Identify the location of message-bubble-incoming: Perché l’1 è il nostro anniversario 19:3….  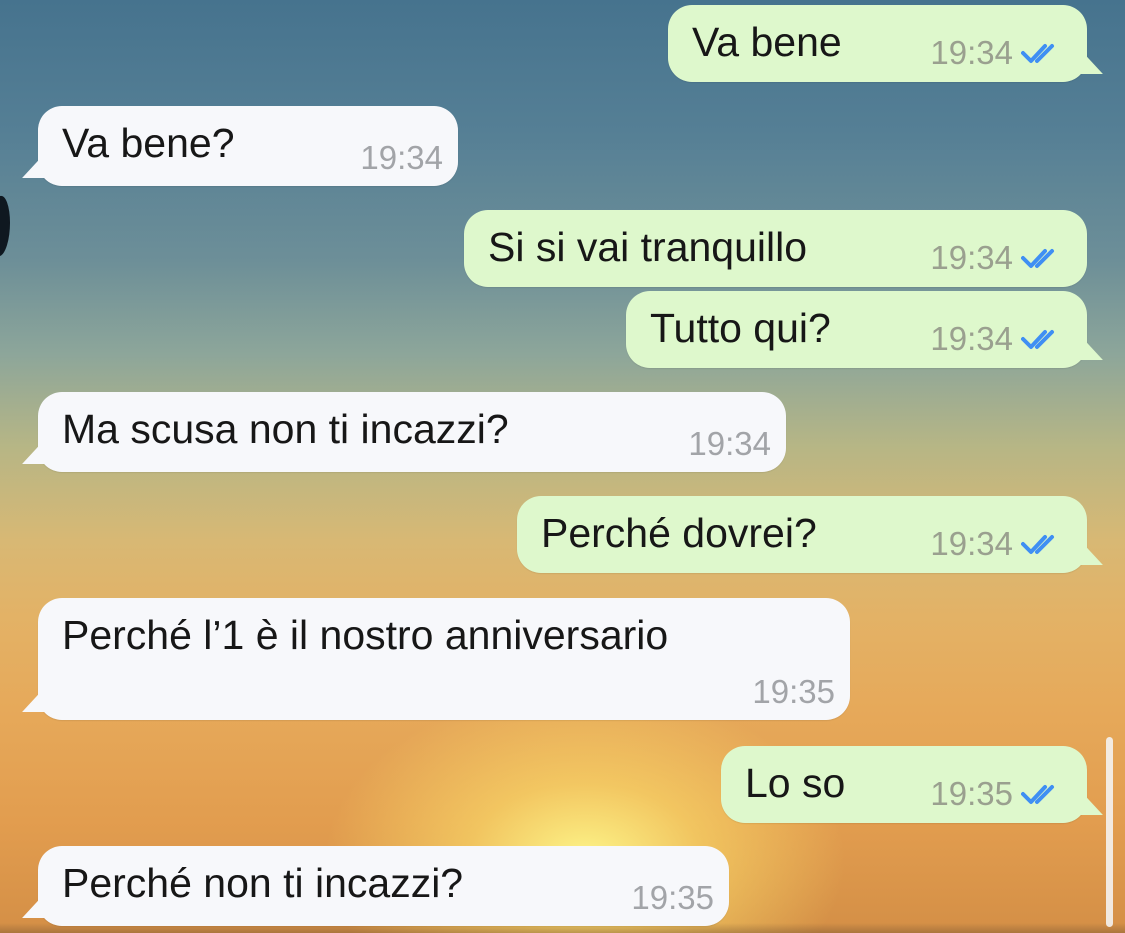
(436, 659).